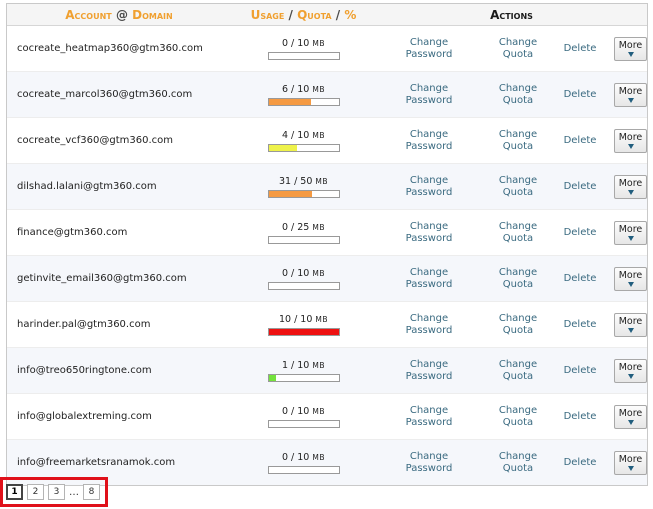  What do you see at coordinates (56, 492) in the screenshot?
I see `page-button-3: 3` at bounding box center [56, 492].